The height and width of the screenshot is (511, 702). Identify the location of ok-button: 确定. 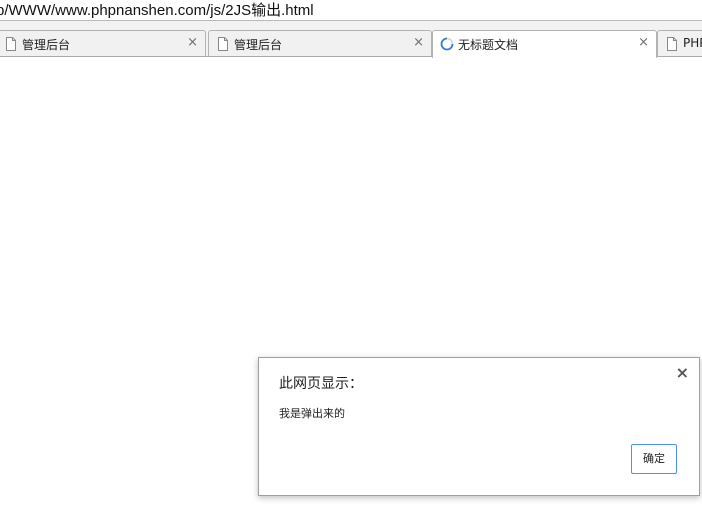
(654, 459).